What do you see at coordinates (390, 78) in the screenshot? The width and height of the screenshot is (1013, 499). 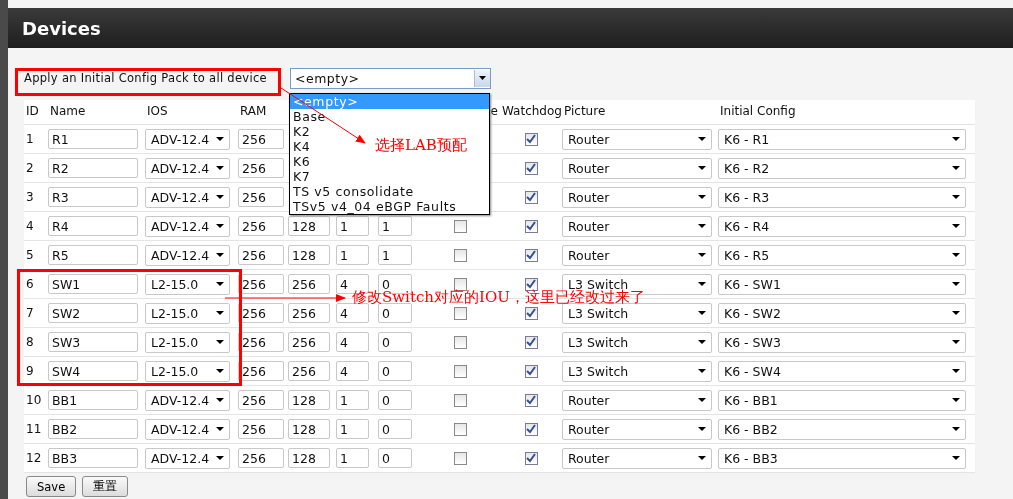 I see `config-pack-select: <empty>` at bounding box center [390, 78].